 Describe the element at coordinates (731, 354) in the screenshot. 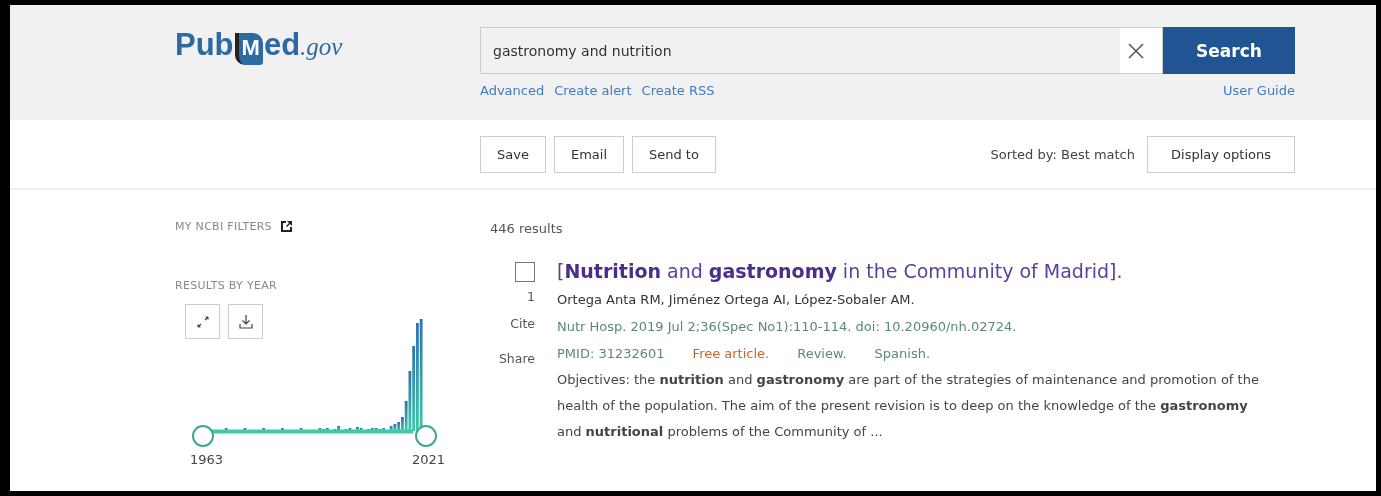

I see `free-article-label: Free article.` at that location.